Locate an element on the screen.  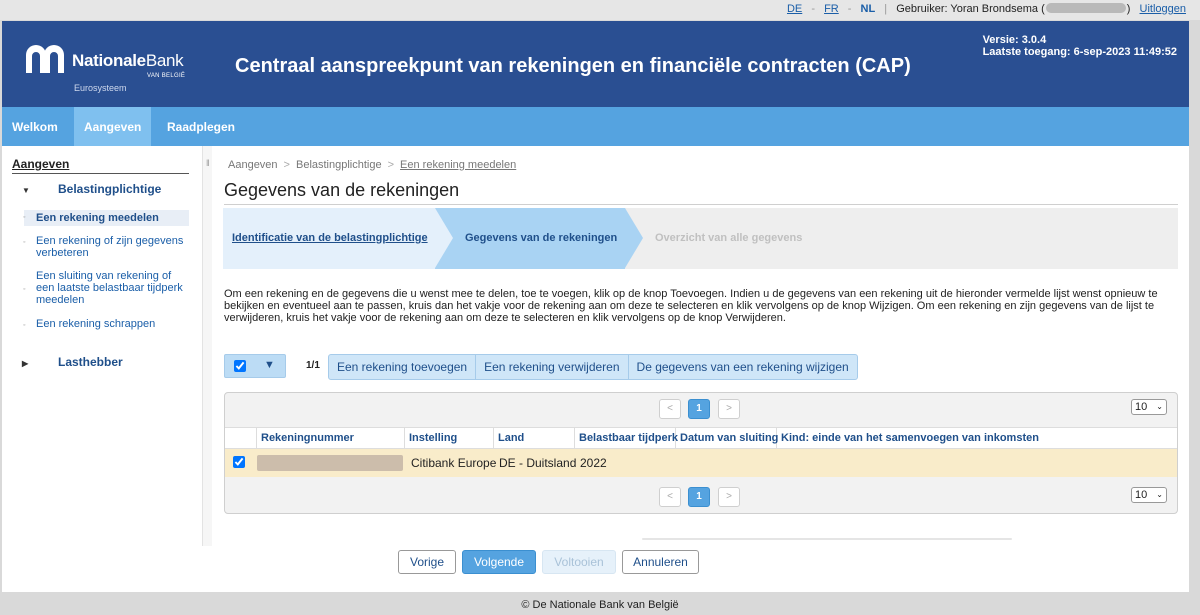
select-all-control: ▼ is located at coordinates (255, 366).